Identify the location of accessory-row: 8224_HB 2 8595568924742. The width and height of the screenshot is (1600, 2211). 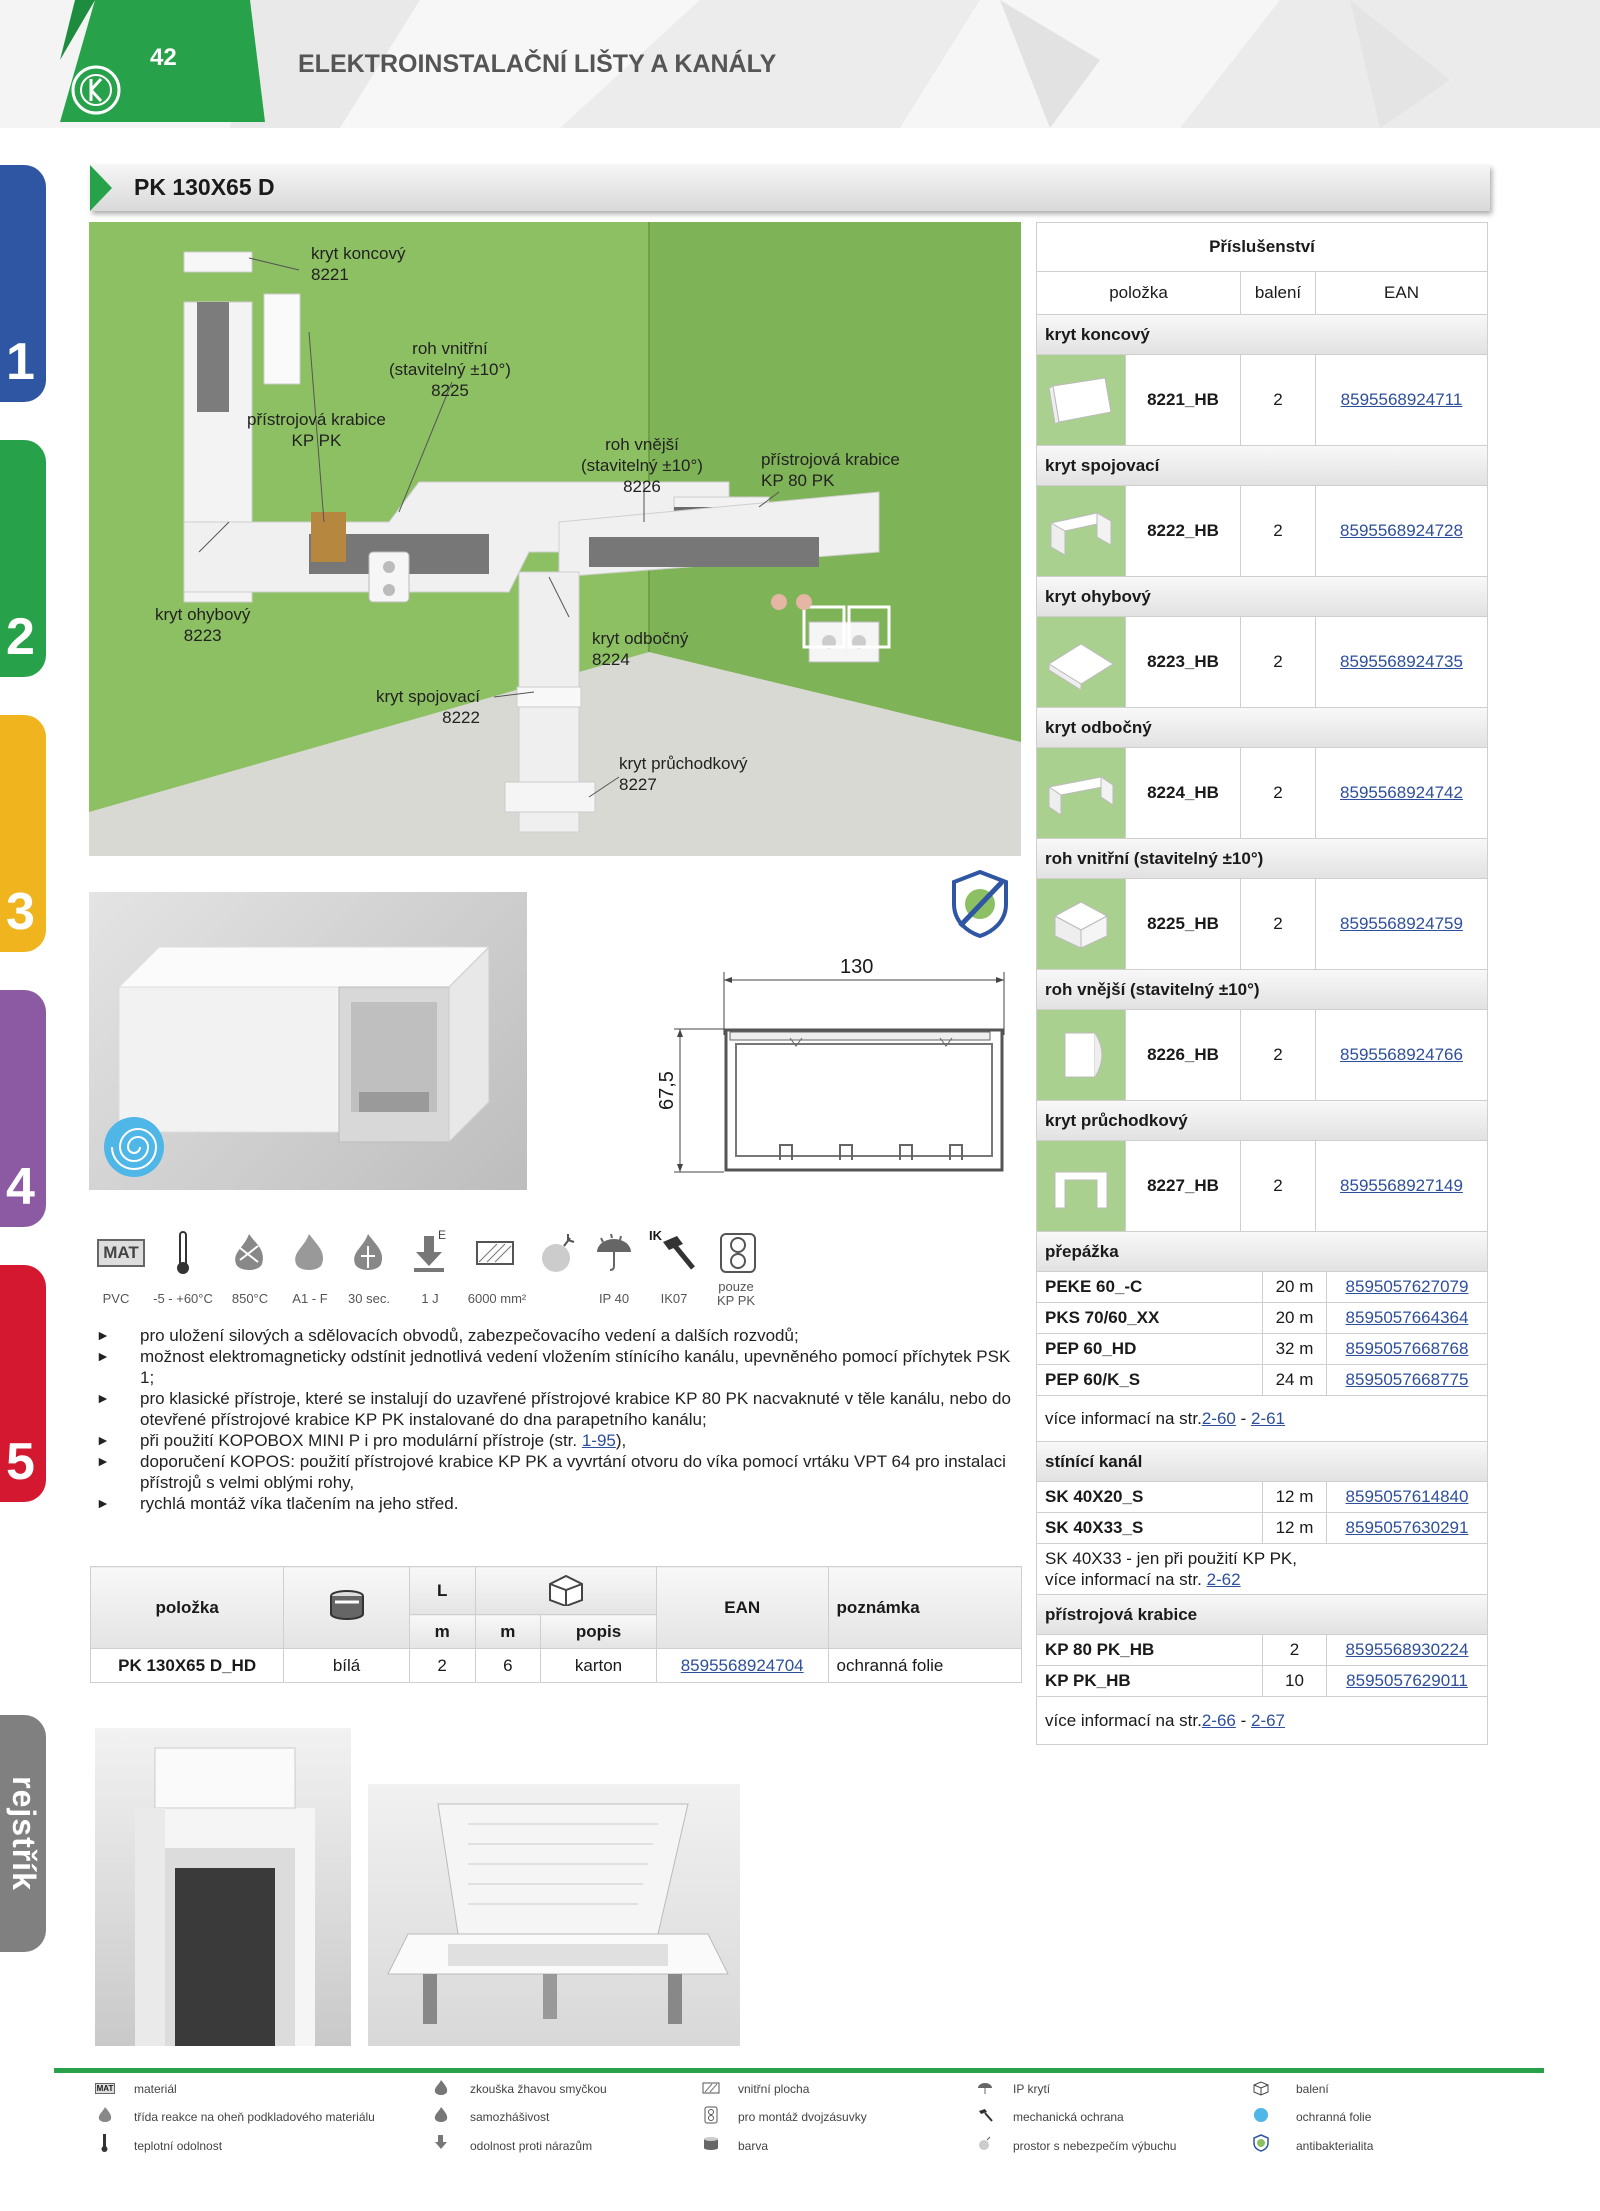
(1262, 793).